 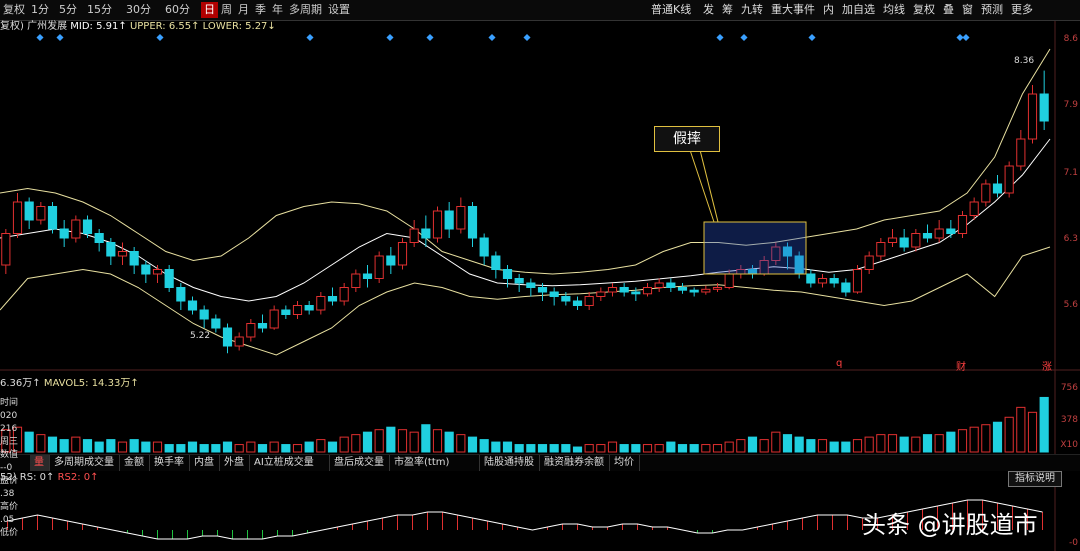 I want to click on indicator-tab-6: AI立桩成交量, so click(x=290, y=463).